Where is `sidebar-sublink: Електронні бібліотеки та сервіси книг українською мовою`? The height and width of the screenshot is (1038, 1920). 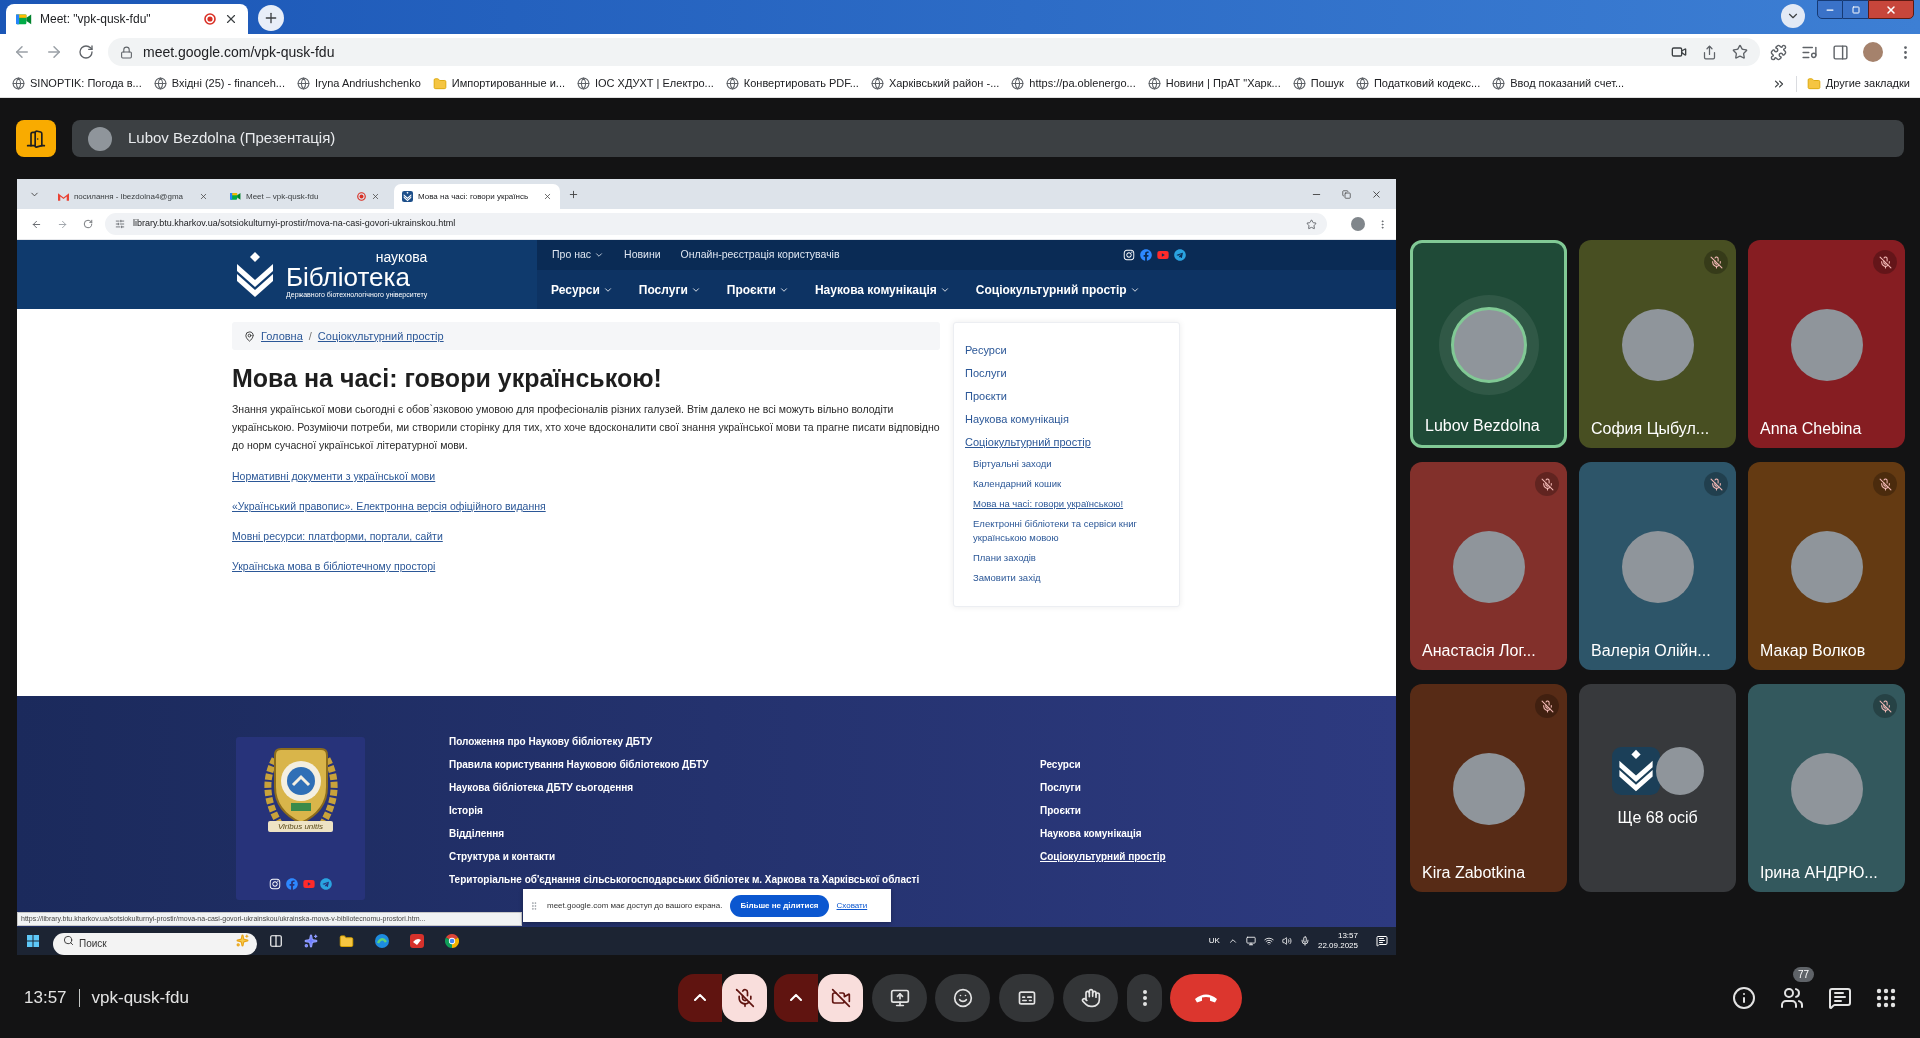 sidebar-sublink: Електронні бібліотеки та сервіси книг українською мовою is located at coordinates (1070, 531).